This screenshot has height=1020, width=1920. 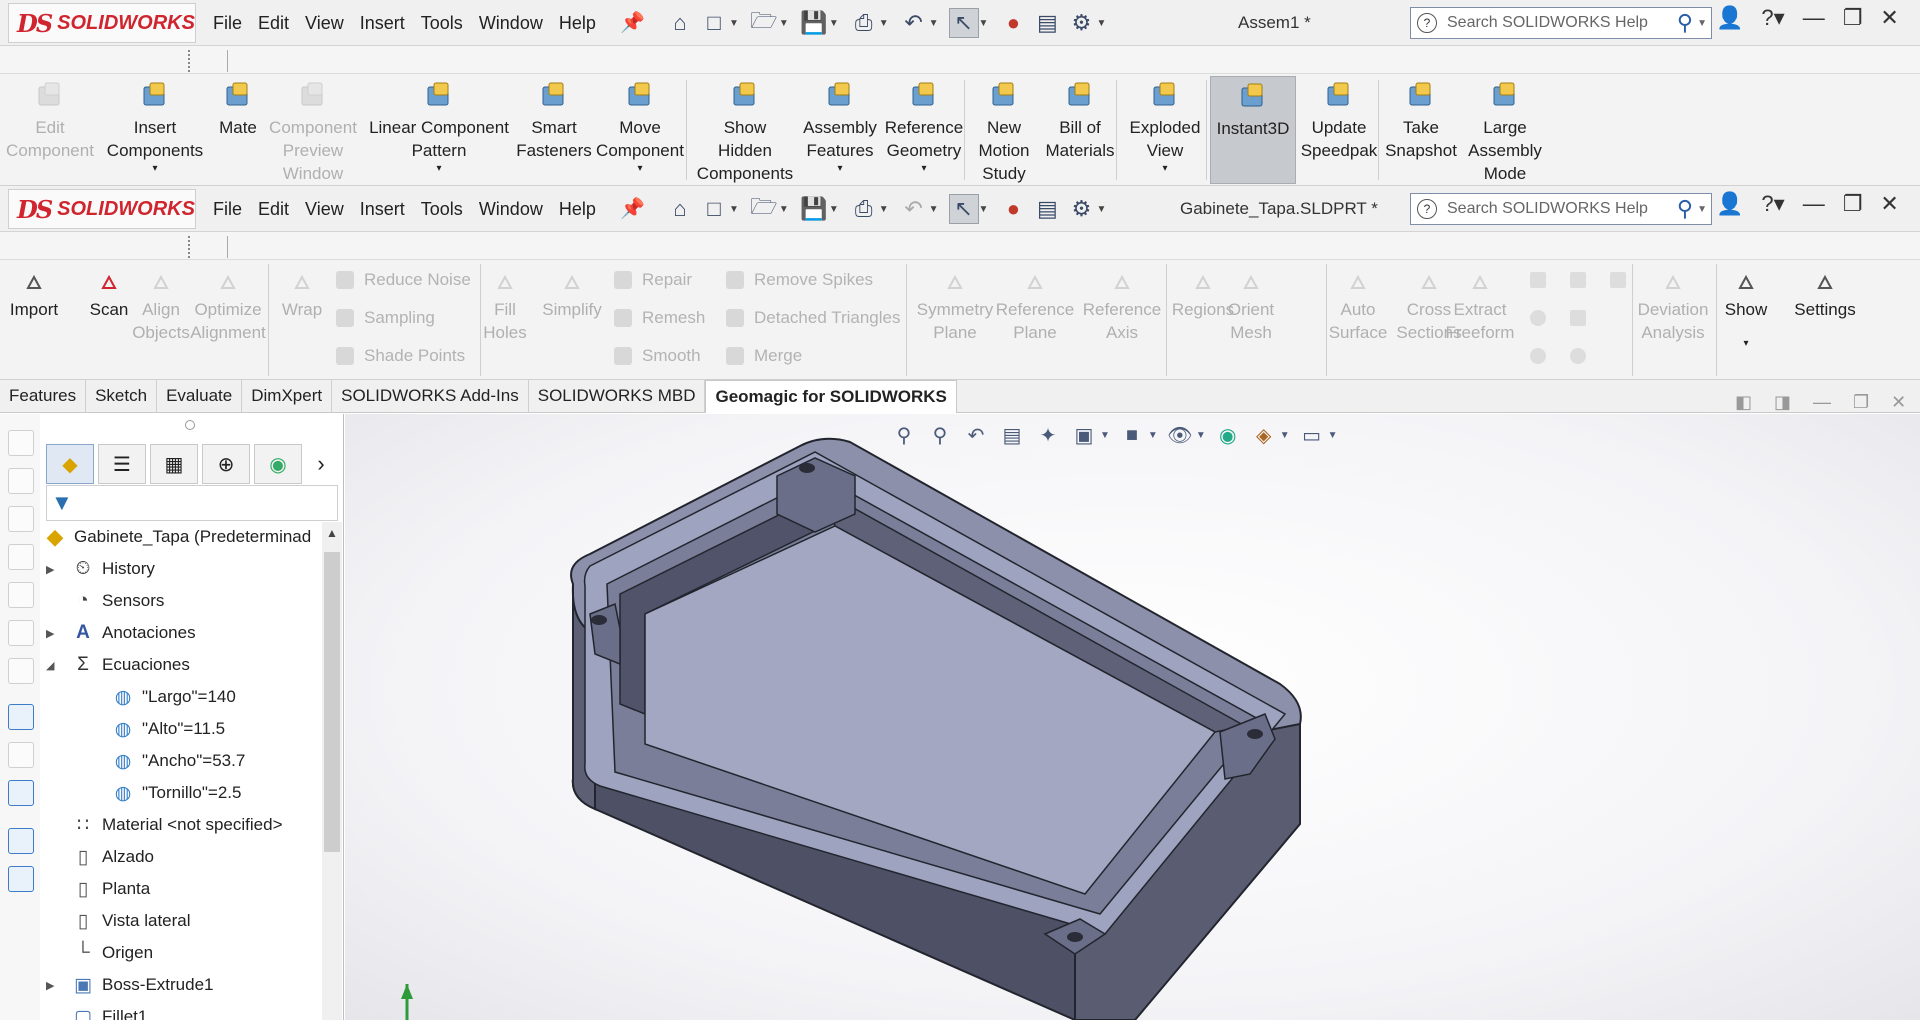 What do you see at coordinates (21, 443) in the screenshot?
I see `task-pane-1-icon` at bounding box center [21, 443].